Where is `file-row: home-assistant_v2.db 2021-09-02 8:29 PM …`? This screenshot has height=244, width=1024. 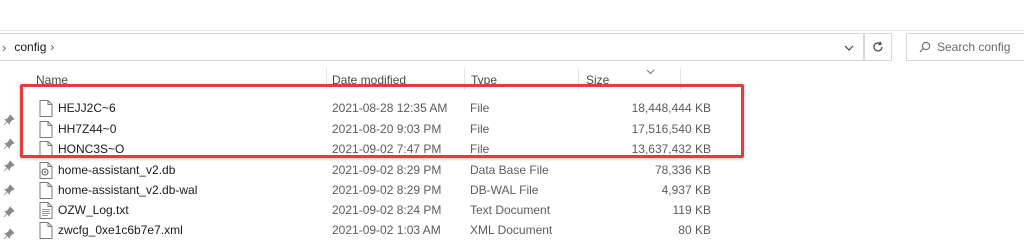
file-row: home-assistant_v2.db 2021-09-02 8:29 PM … is located at coordinates (390, 170).